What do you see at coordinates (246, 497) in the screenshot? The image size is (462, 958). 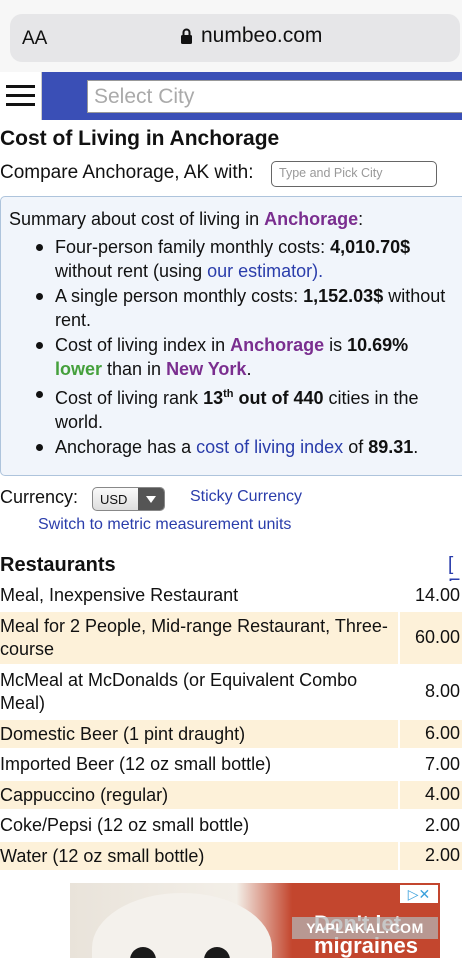 I see `sticky-currency-link: Sticky Currency` at bounding box center [246, 497].